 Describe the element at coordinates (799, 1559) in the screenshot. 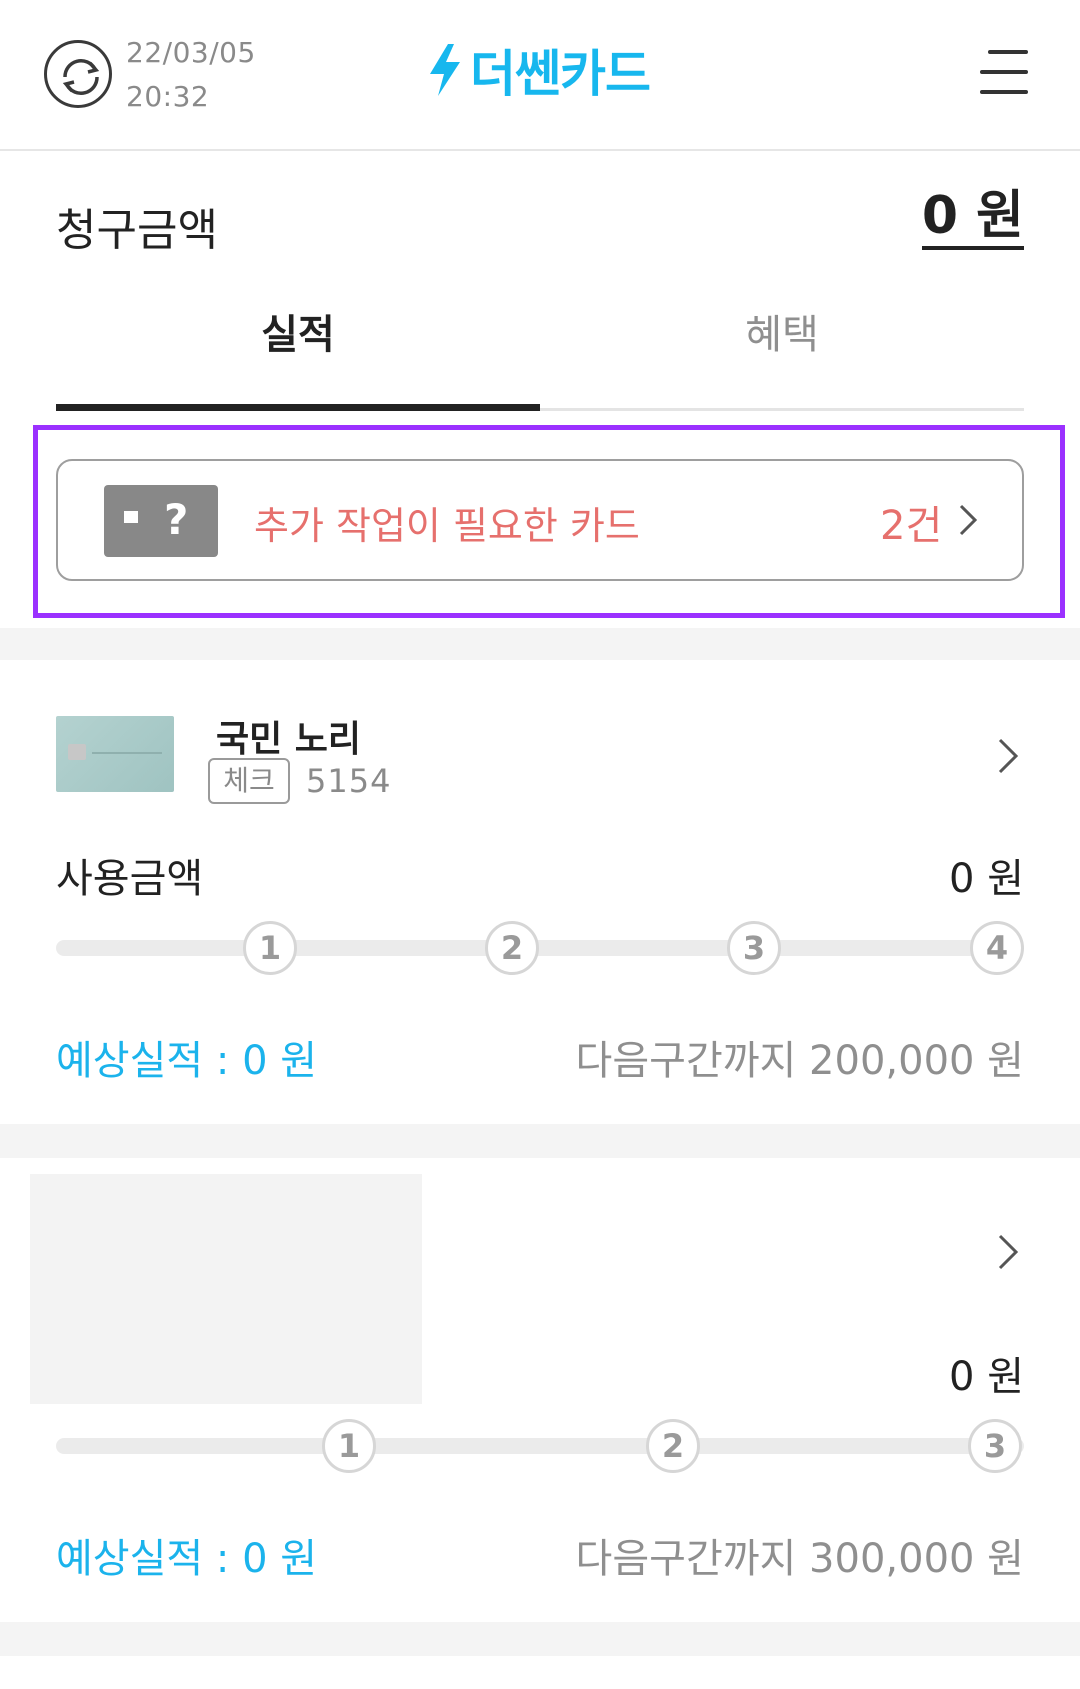

I see `amount-to-next-tier: 다음구간까지 300,000 원` at that location.